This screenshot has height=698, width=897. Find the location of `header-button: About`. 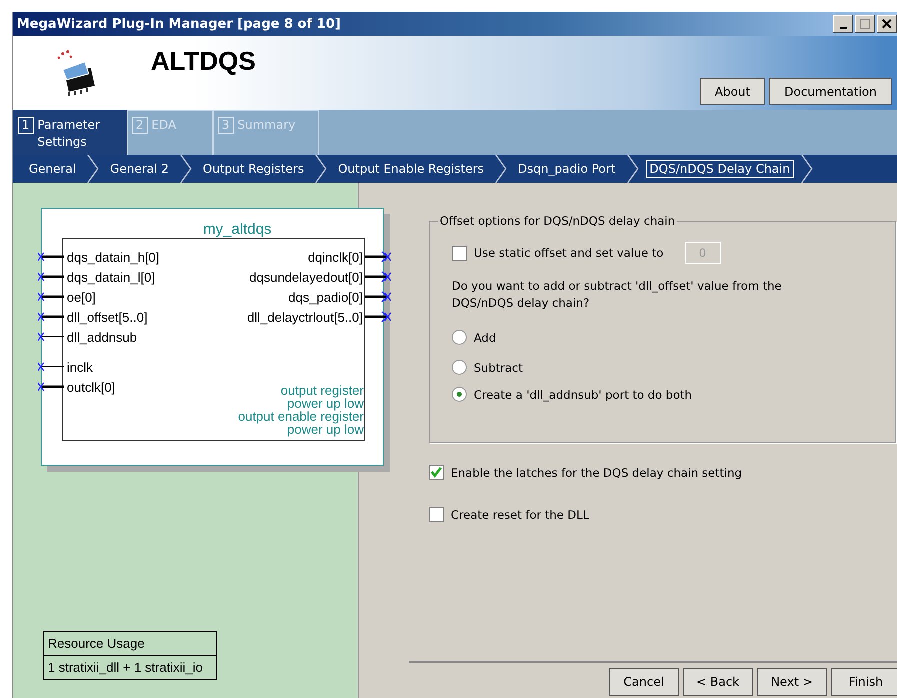

header-button: About is located at coordinates (733, 91).